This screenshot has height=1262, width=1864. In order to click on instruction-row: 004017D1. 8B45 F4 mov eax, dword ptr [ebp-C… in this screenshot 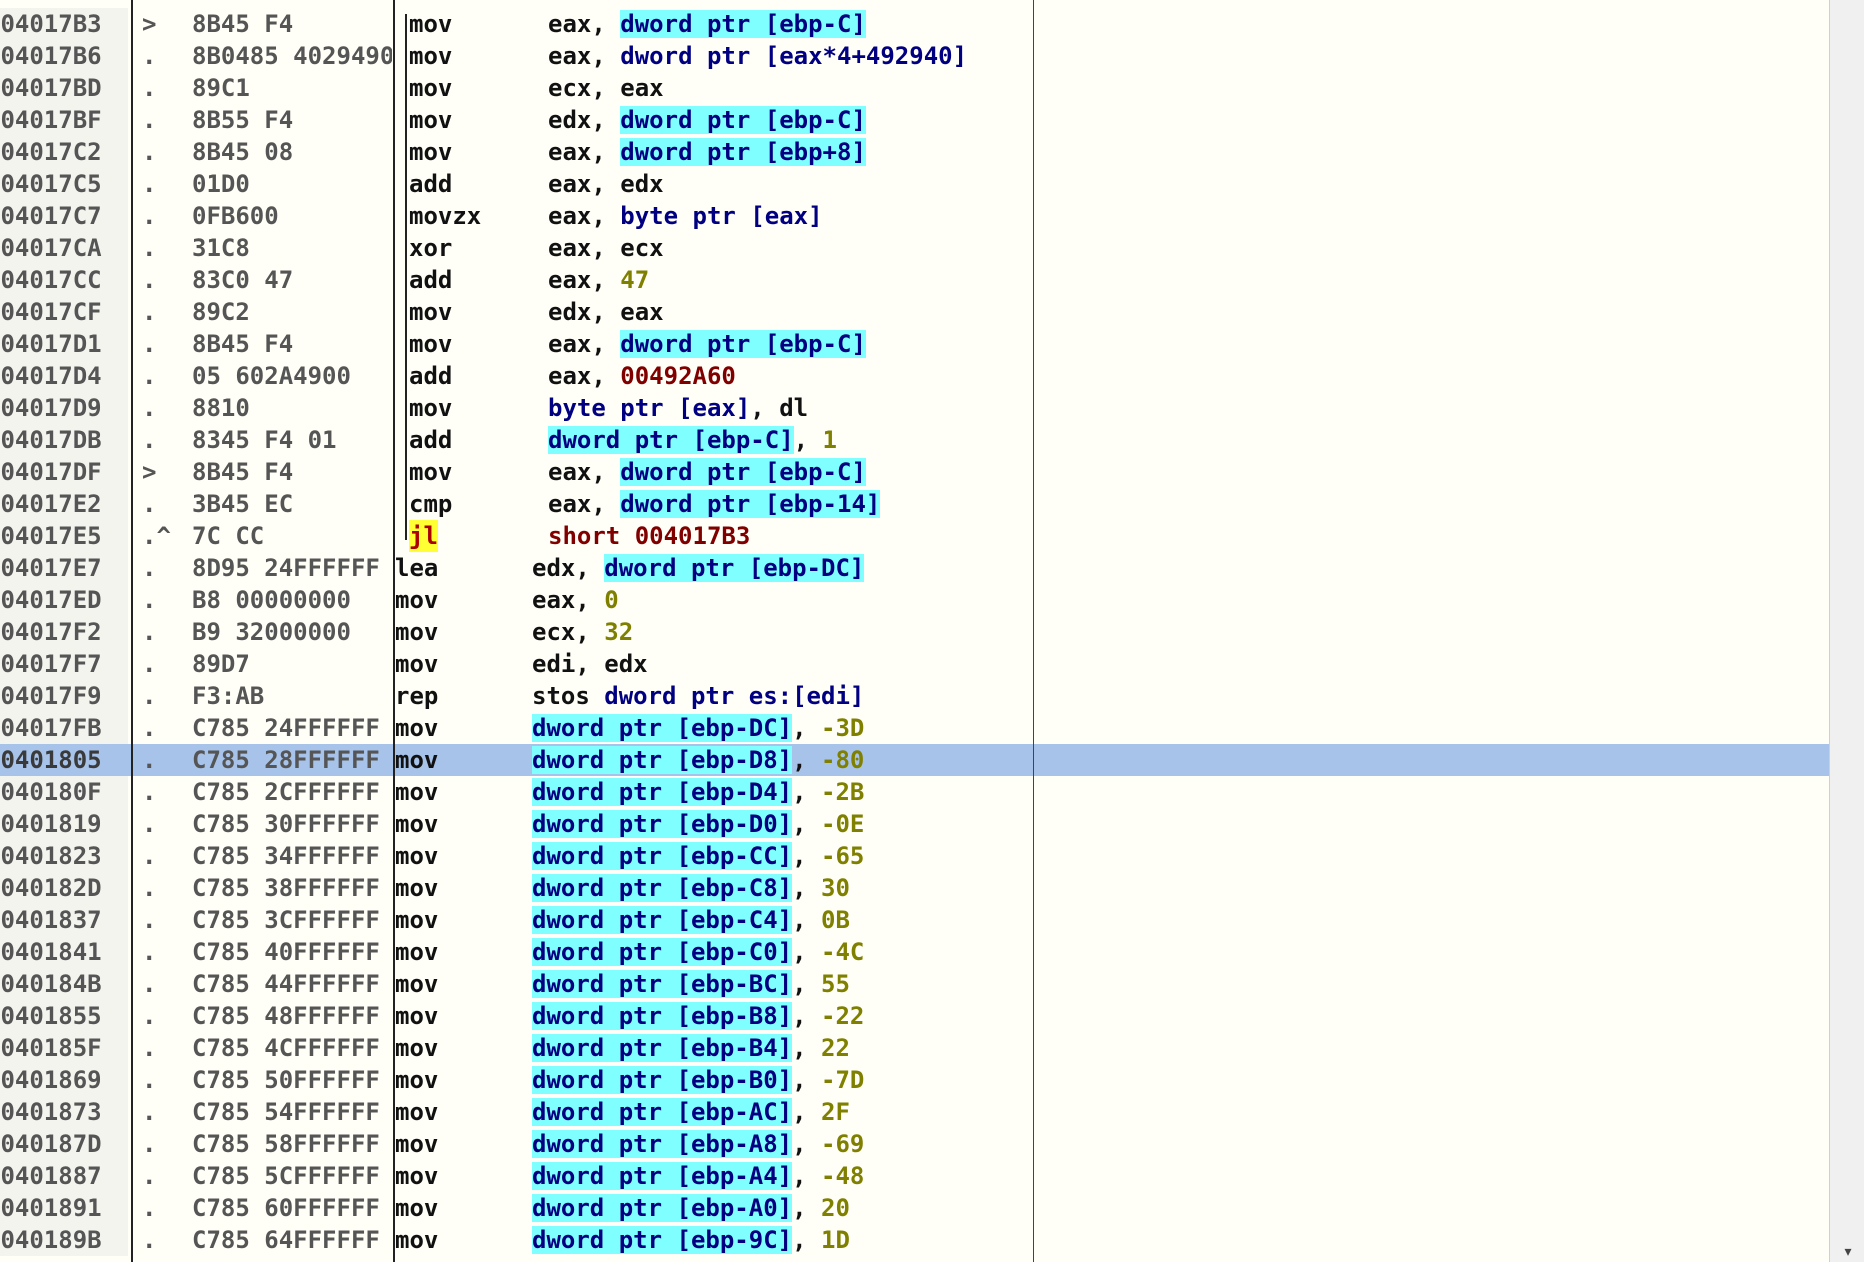, I will do `click(915, 344)`.